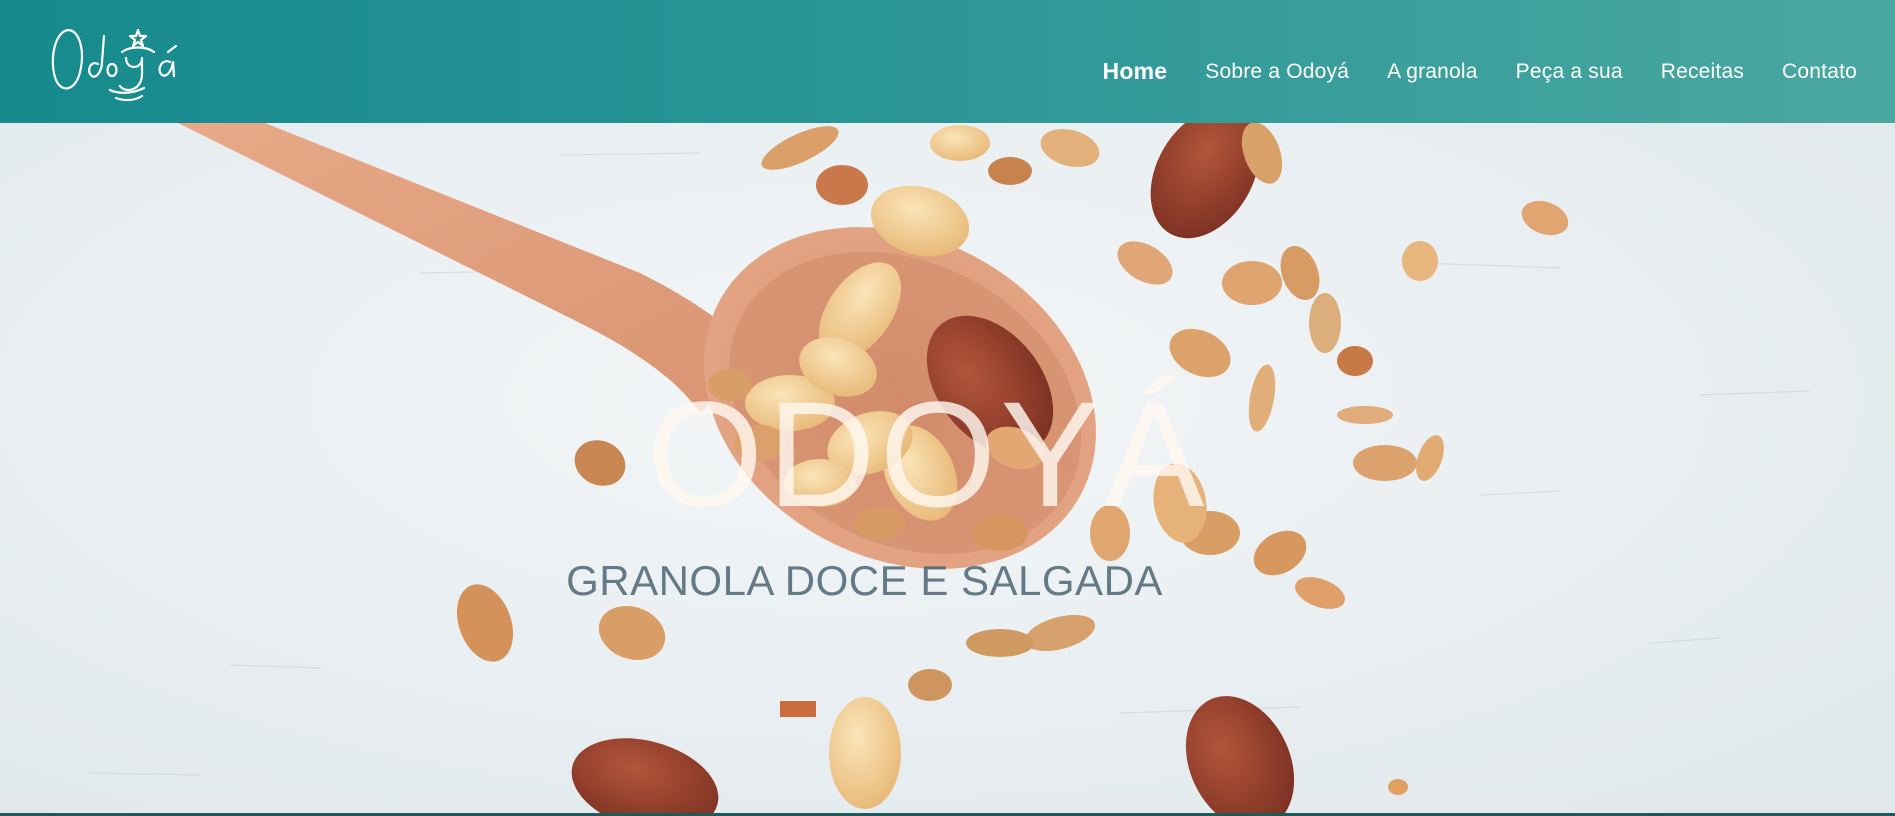 Image resolution: width=1895 pixels, height=816 pixels. What do you see at coordinates (114, 65) in the screenshot?
I see `odoya-logo-icon` at bounding box center [114, 65].